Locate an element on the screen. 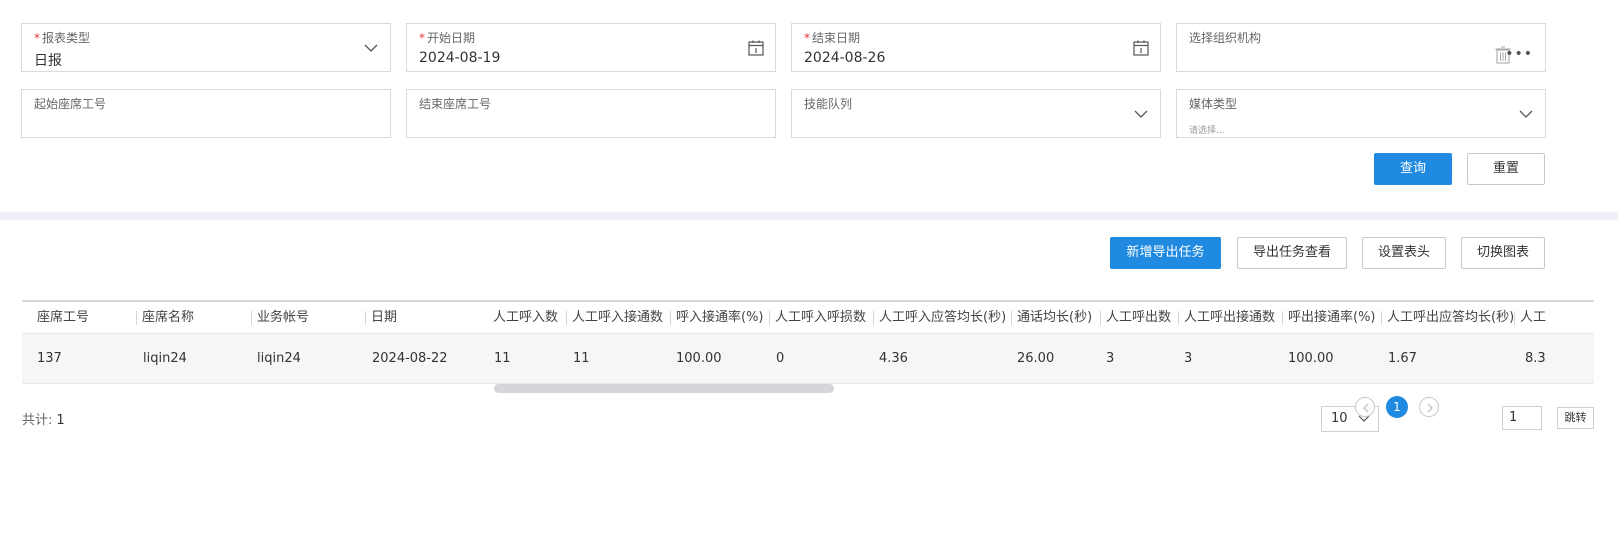 This screenshot has width=1618, height=534. table-cell: 8.3 is located at coordinates (1535, 358).